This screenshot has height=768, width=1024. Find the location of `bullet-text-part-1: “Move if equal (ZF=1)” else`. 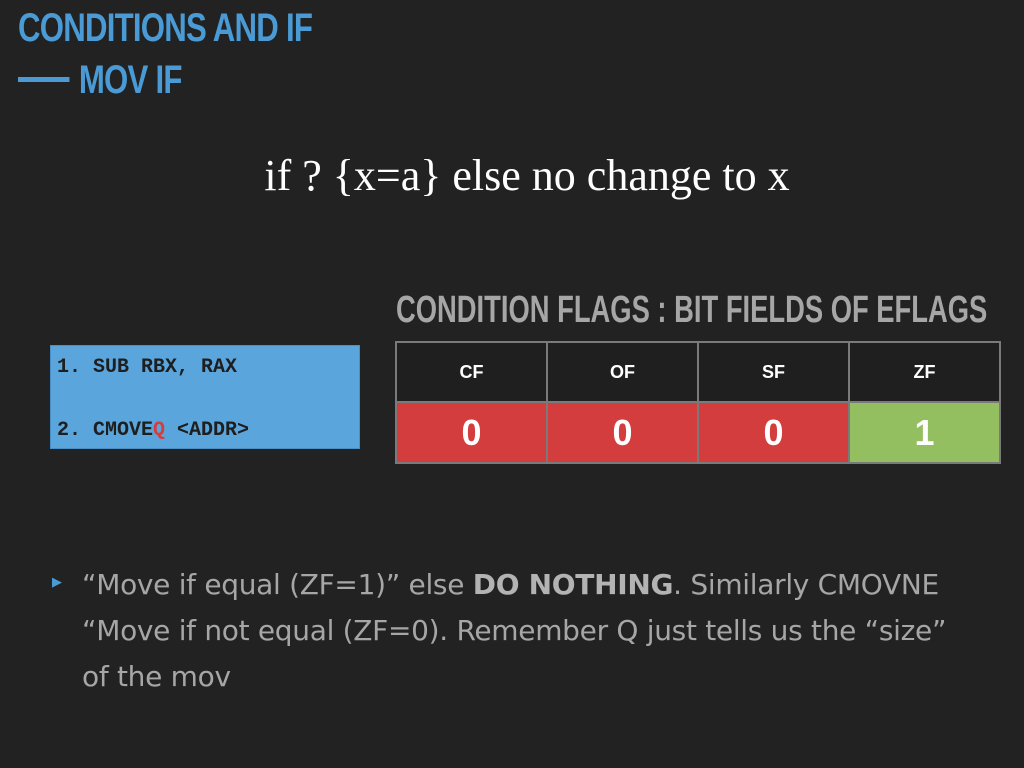

bullet-text-part-1: “Move if equal (ZF=1)” else is located at coordinates (277, 584).